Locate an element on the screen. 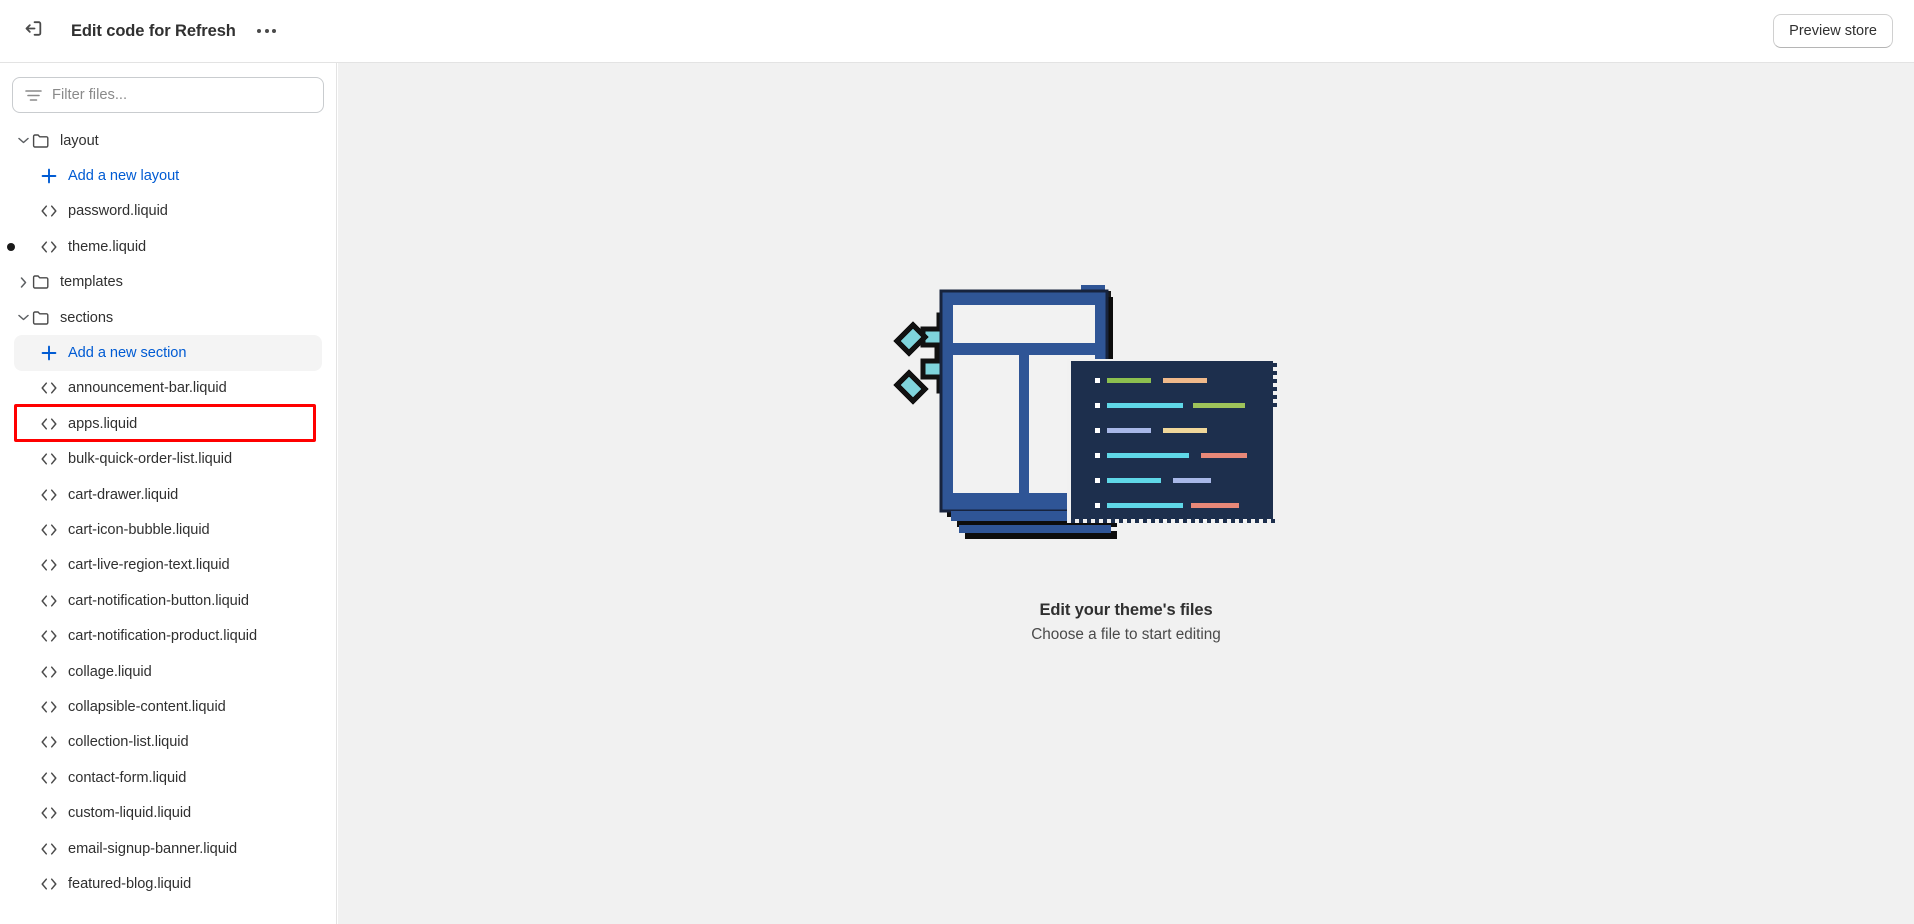 The height and width of the screenshot is (924, 1914). theme-code-editor-illustration is located at coordinates (1126, 428).